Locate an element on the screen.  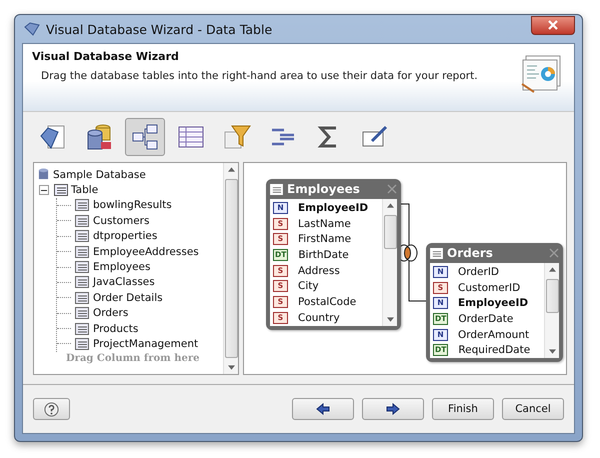
field-name: FirstName is located at coordinates (330, 239).